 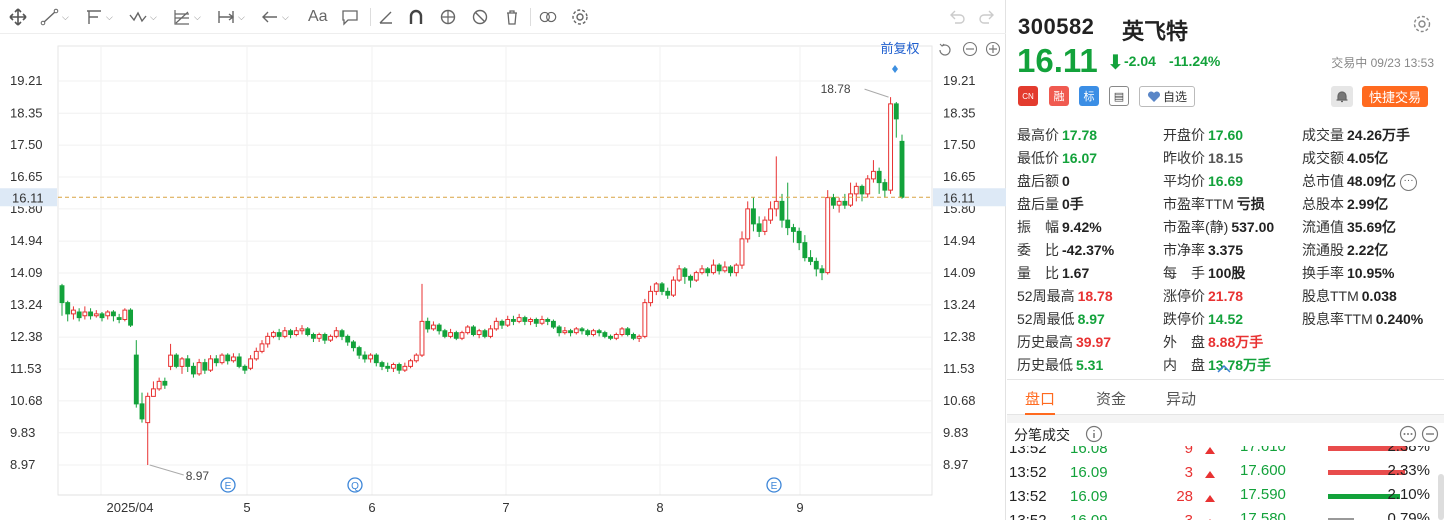 I want to click on arrow-tool-icon: ⌵, so click(x=274, y=17).